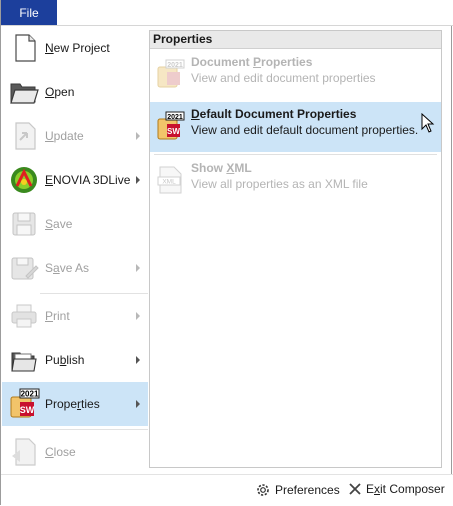  Describe the element at coordinates (221, 168) in the screenshot. I see `submenu-item-title: Show XML` at that location.